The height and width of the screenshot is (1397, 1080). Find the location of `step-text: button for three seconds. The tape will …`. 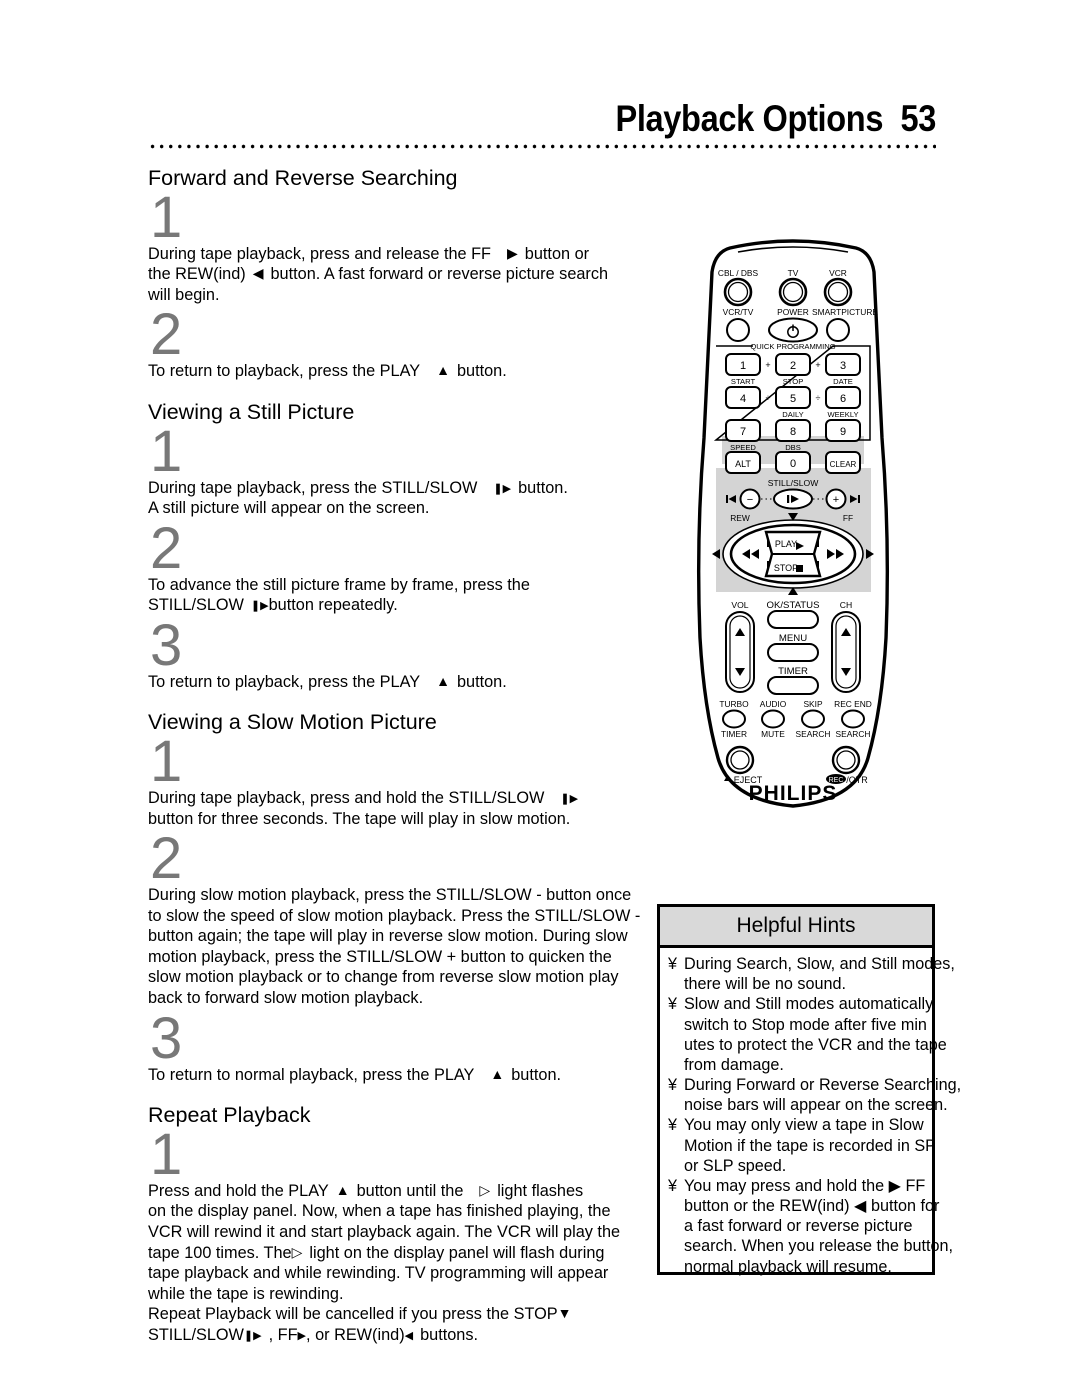

step-text: button for three seconds. The tape will … is located at coordinates (359, 818).